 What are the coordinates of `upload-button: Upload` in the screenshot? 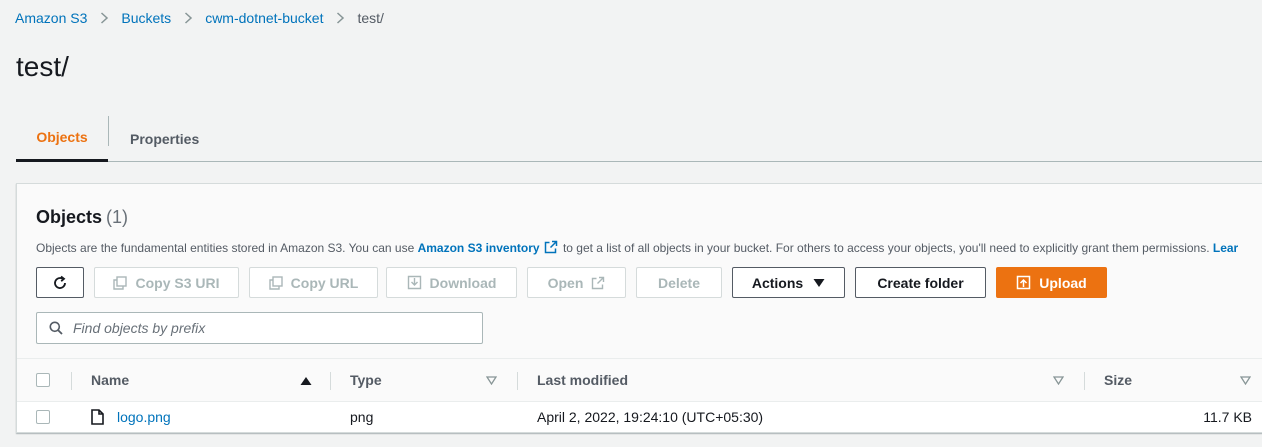 It's located at (1051, 282).